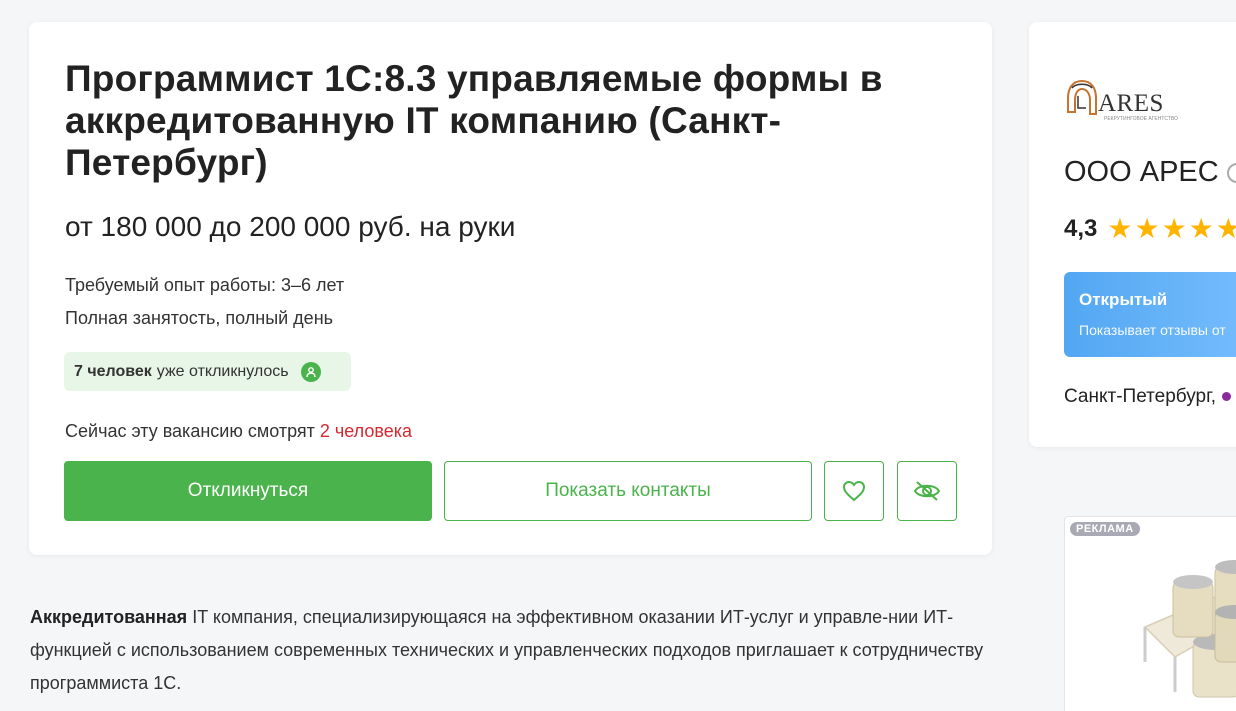  I want to click on ad-block: РЕКЛАМА, so click(1150, 613).